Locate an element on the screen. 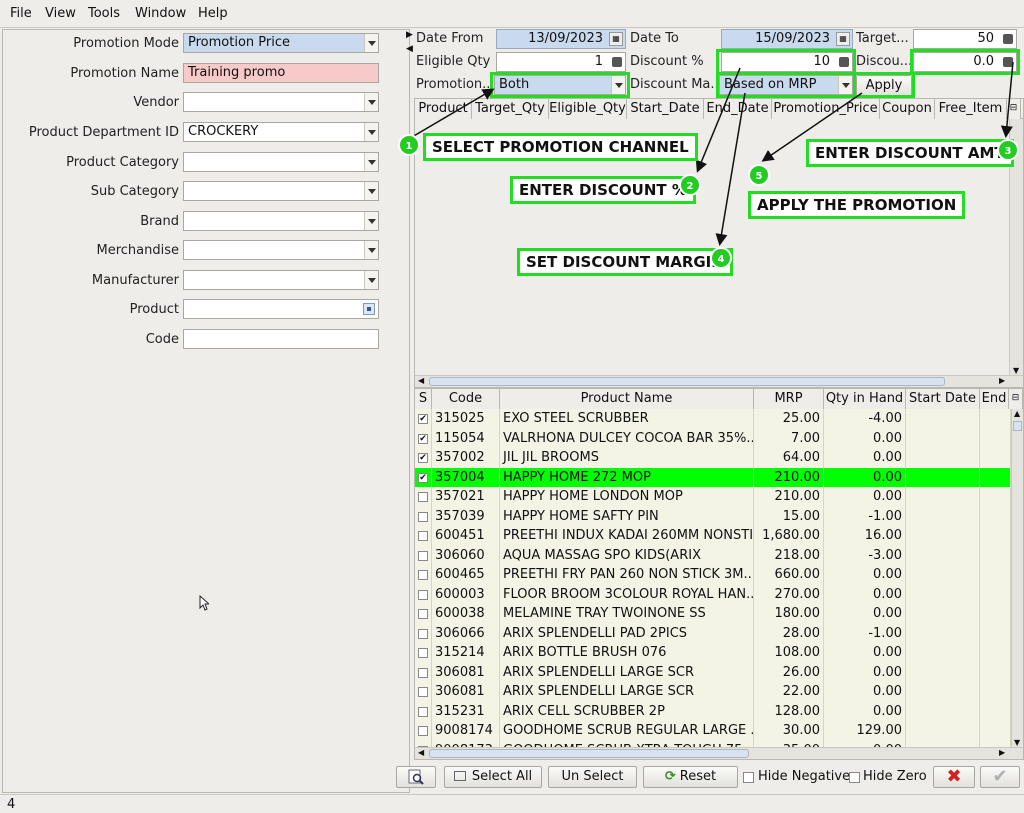 The height and width of the screenshot is (813, 1024). code-cell: 357002 is located at coordinates (466, 458).